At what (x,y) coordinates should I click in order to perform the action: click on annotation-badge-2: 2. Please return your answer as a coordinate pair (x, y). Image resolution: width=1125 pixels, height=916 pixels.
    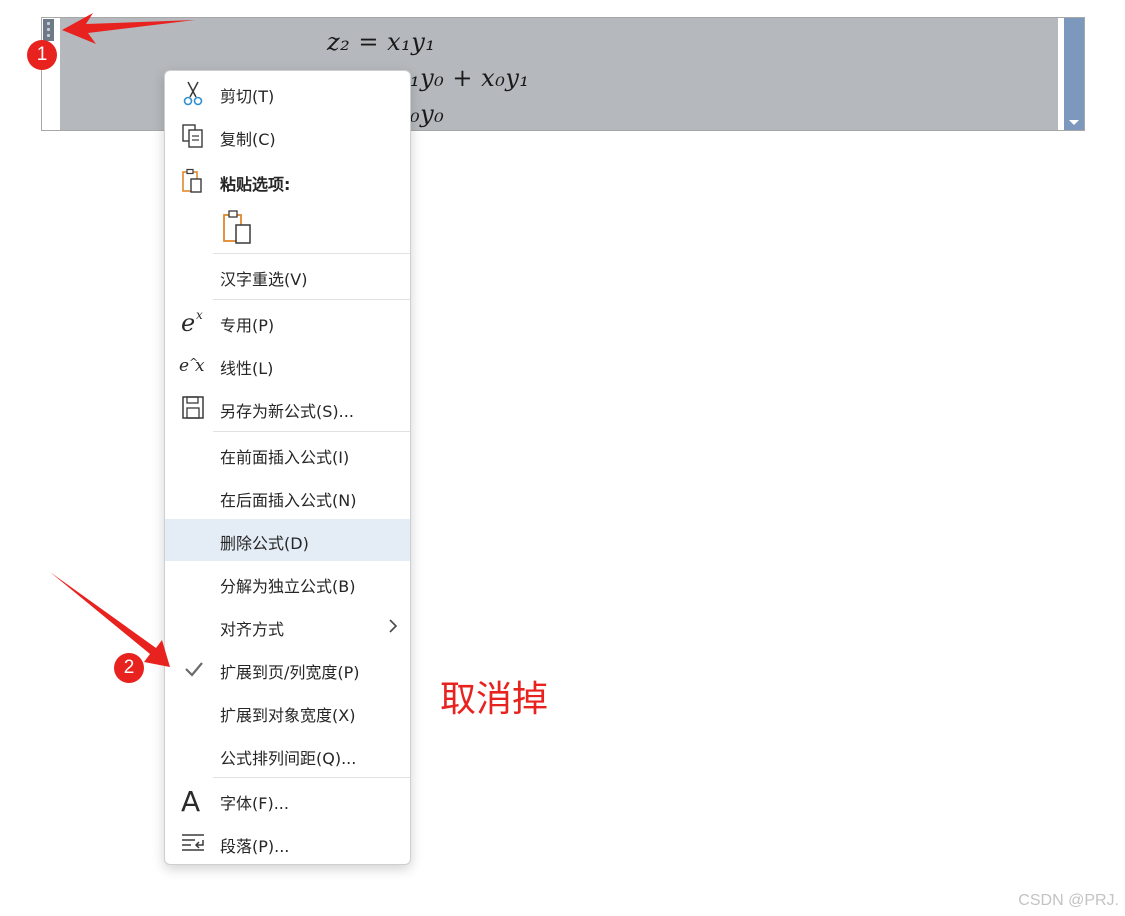
    Looking at the image, I should click on (129, 668).